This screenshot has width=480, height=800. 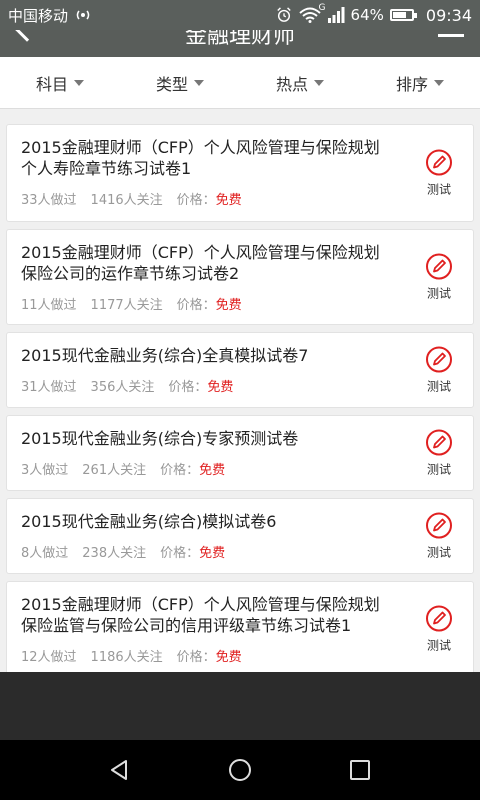 I want to click on signal-icon, so click(x=336, y=15).